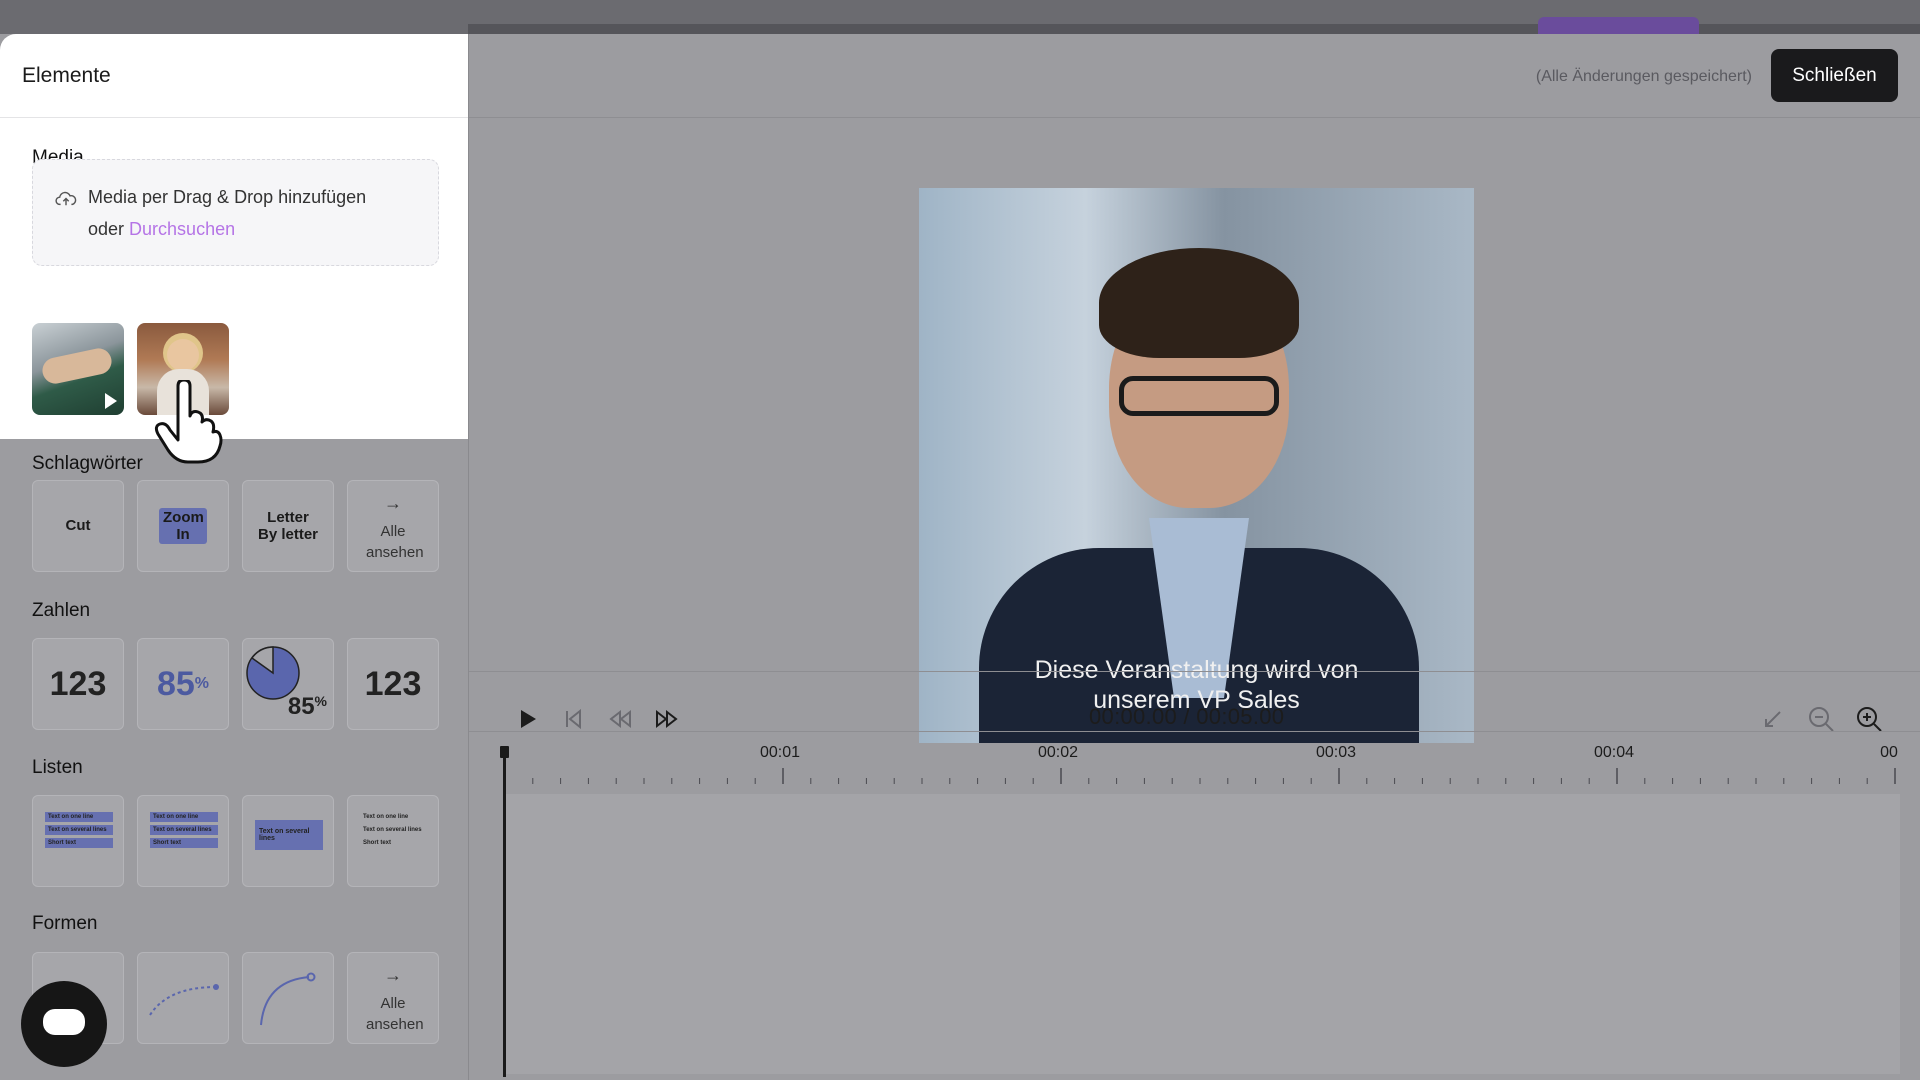  I want to click on fast-forward-icon, so click(667, 719).